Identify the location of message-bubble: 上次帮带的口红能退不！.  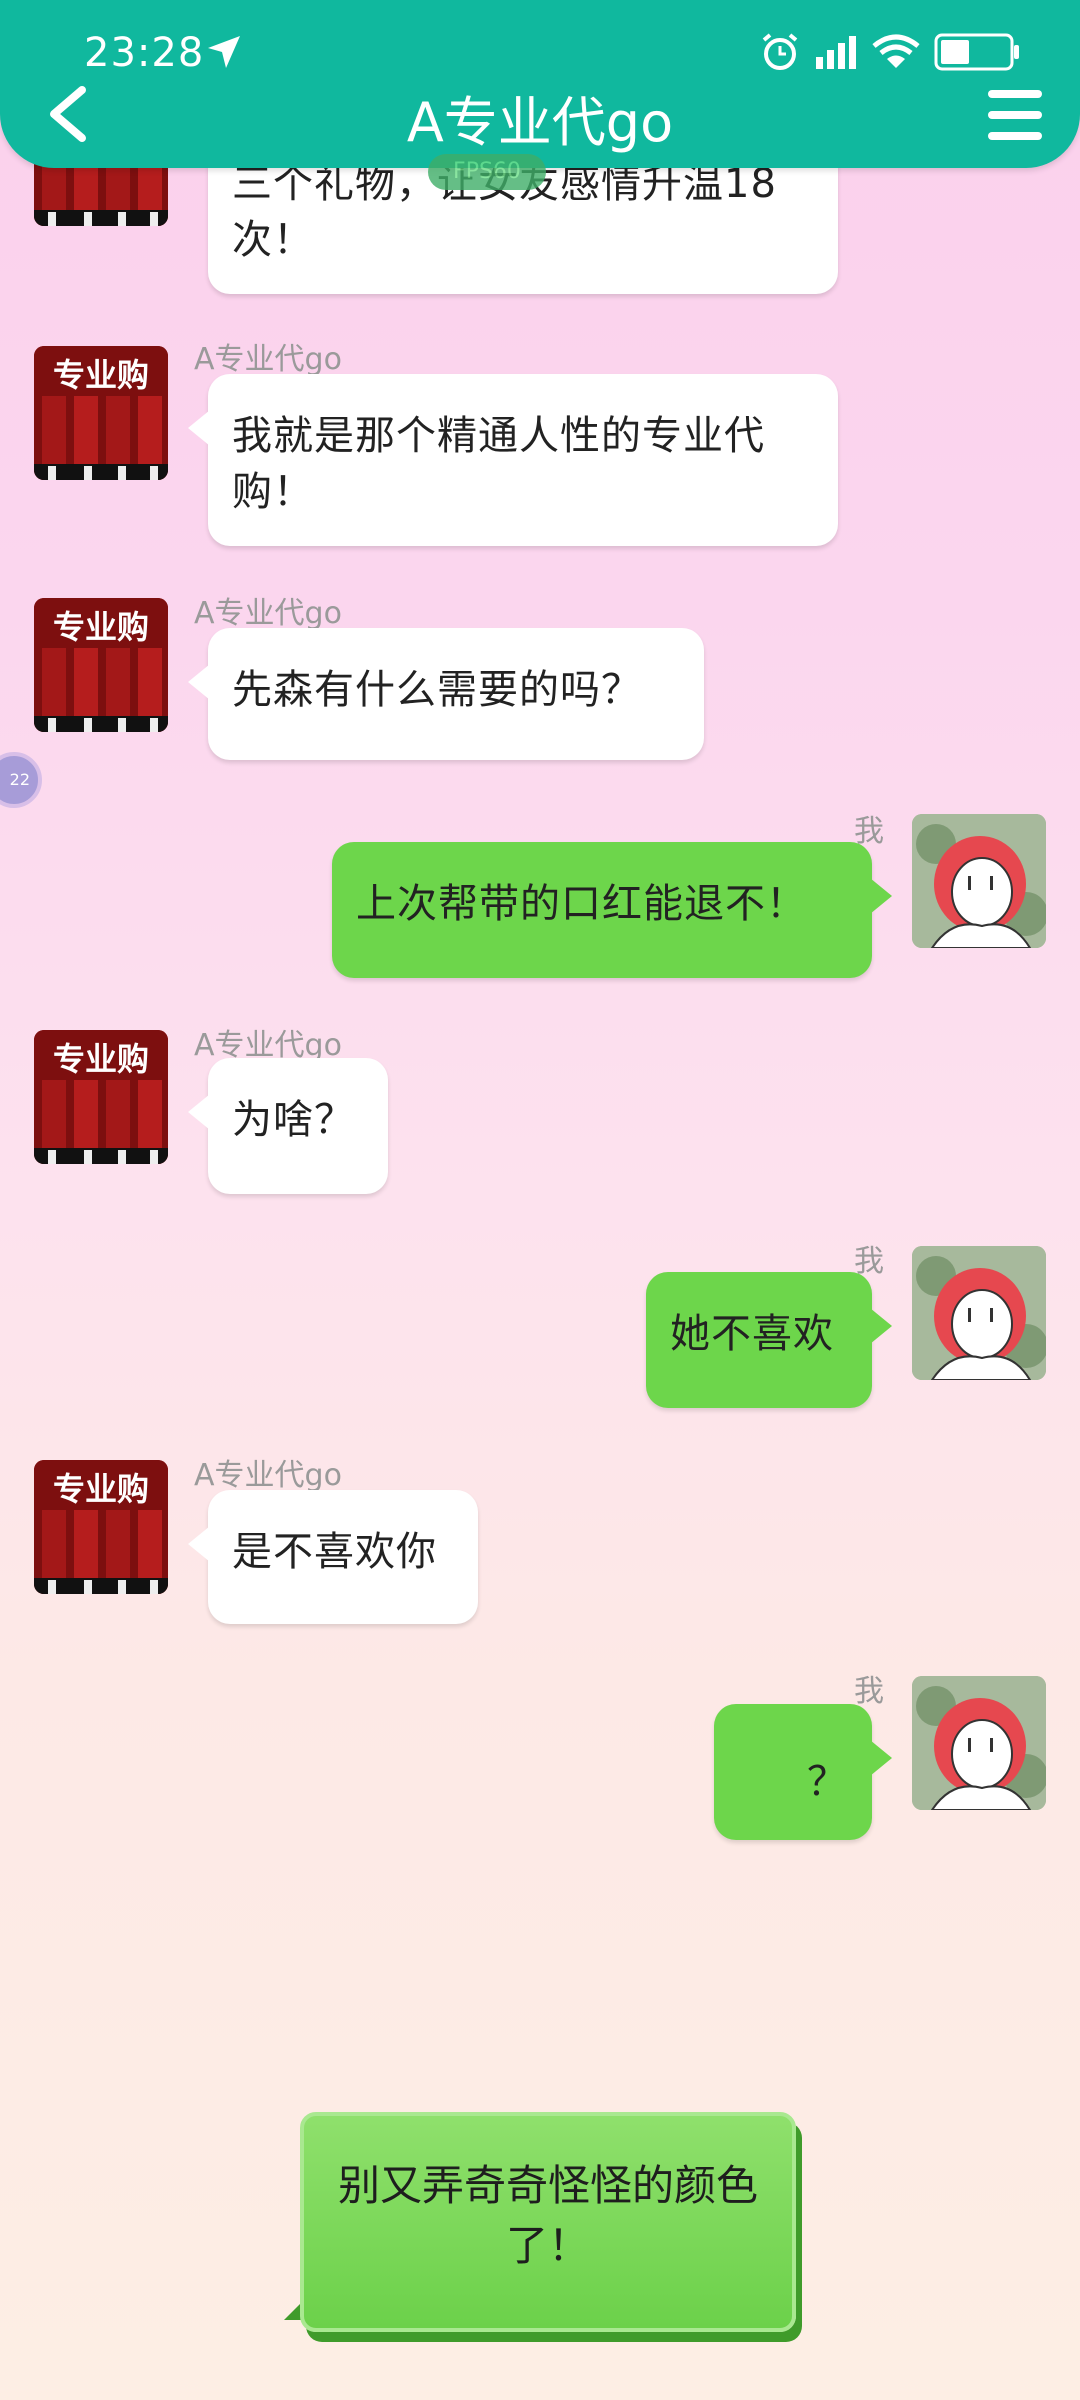
(612, 910).